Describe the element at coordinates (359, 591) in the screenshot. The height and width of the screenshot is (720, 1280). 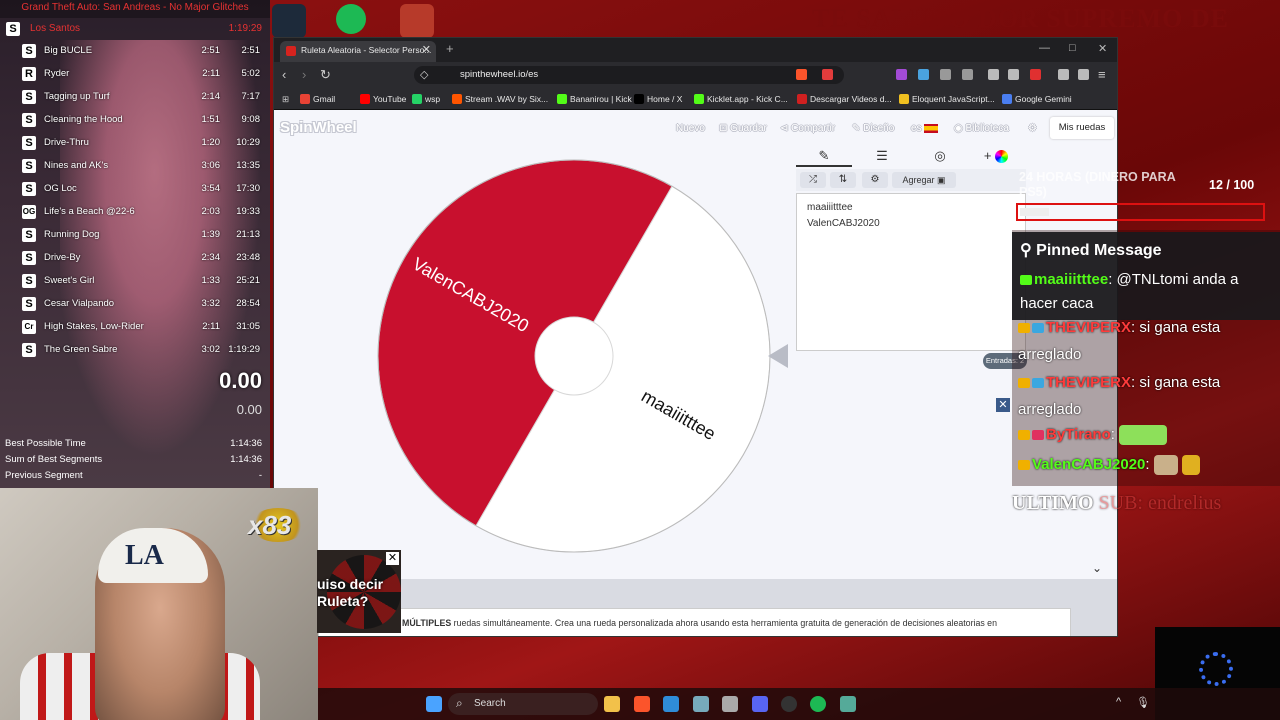
I see `roulette-ad: uiso decir Ruleta? ✕` at that location.